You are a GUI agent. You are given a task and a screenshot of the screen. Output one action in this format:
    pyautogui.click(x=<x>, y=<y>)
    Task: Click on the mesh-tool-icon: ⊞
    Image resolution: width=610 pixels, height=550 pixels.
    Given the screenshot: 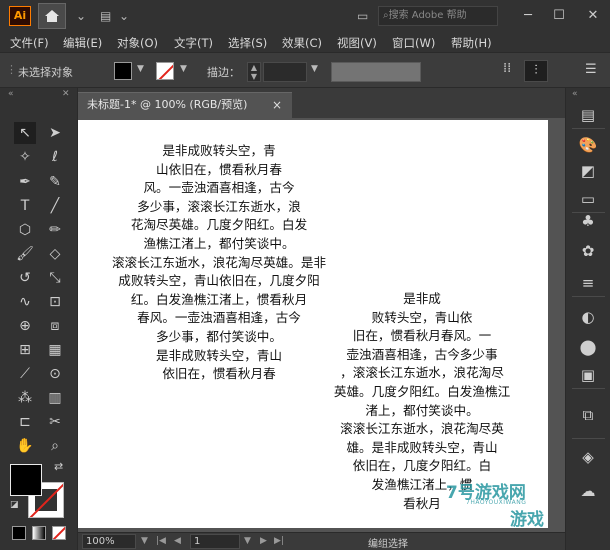 What is the action you would take?
    pyautogui.click(x=25, y=350)
    